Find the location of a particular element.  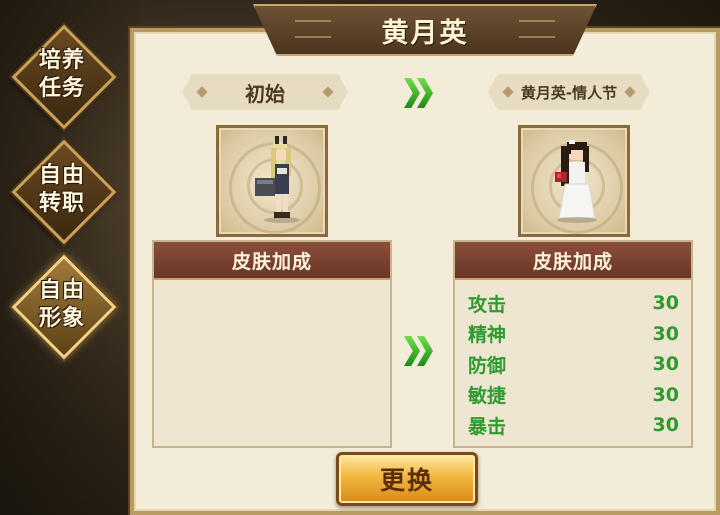

target-skin-name: 黄月英-情人节 is located at coordinates (569, 92).